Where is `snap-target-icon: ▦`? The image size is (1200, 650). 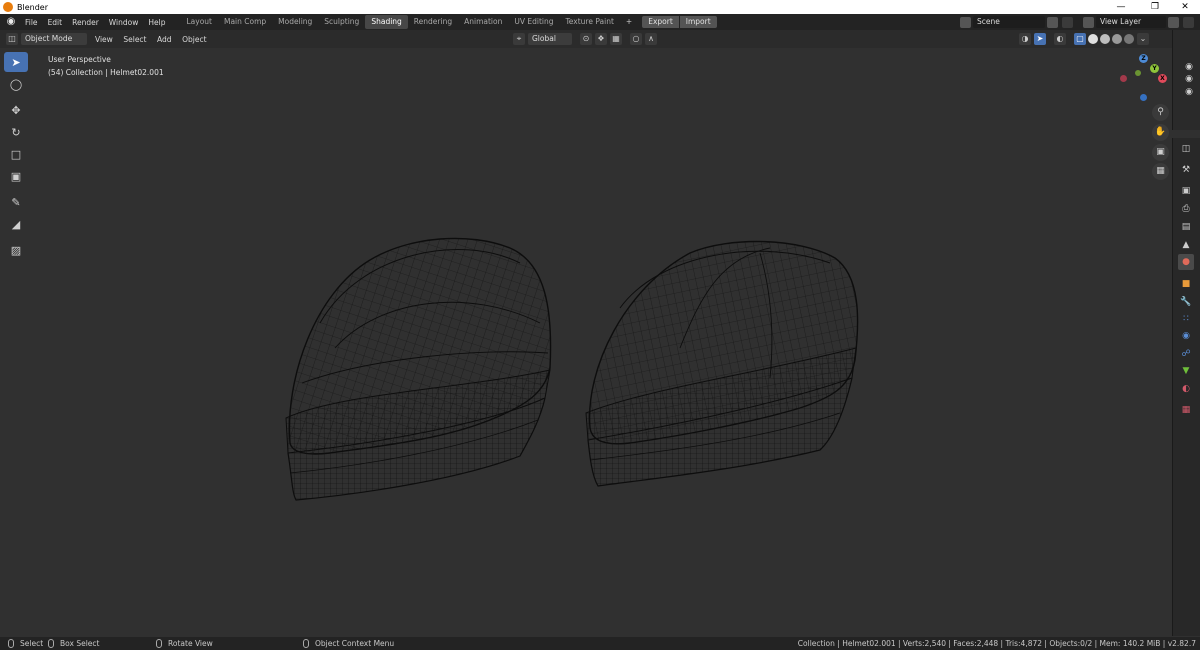
snap-target-icon: ▦ is located at coordinates (616, 39).